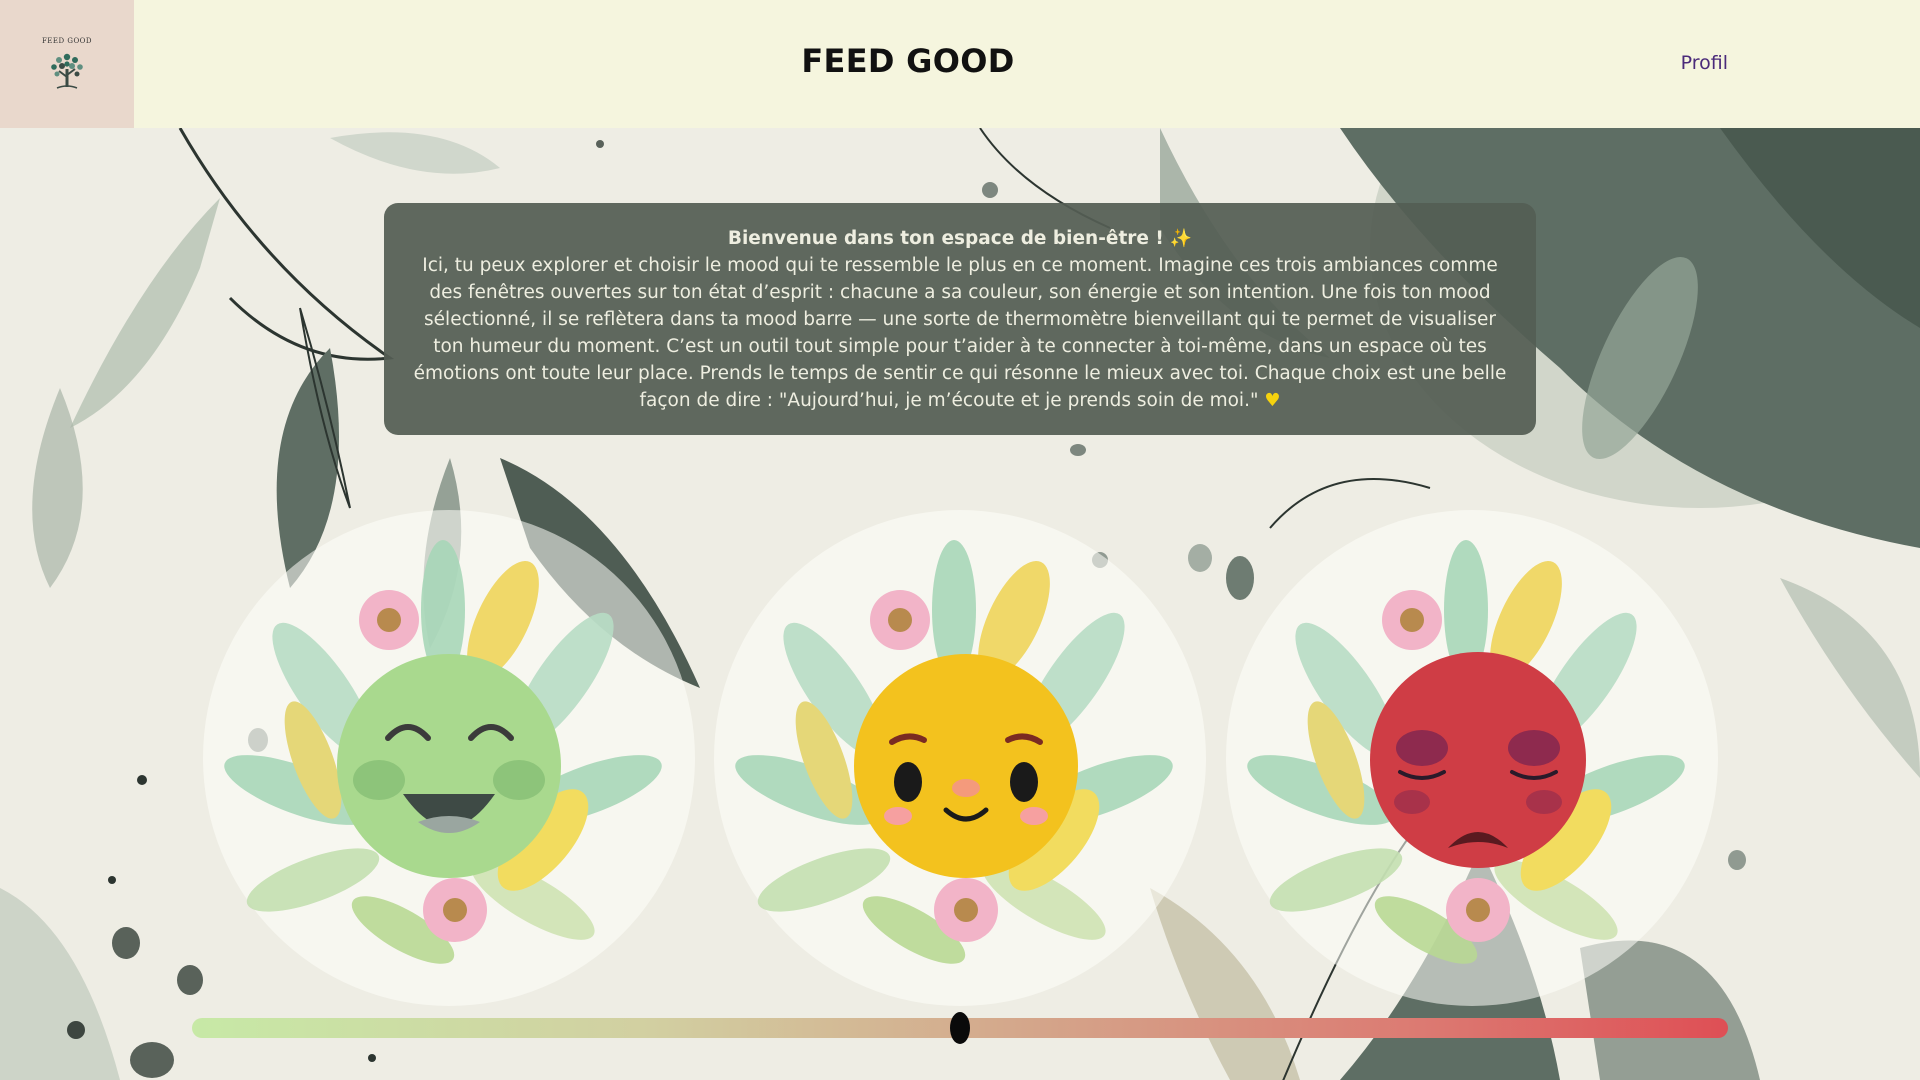  Describe the element at coordinates (443, 752) in the screenshot. I see `mood-happy-illustration` at that location.